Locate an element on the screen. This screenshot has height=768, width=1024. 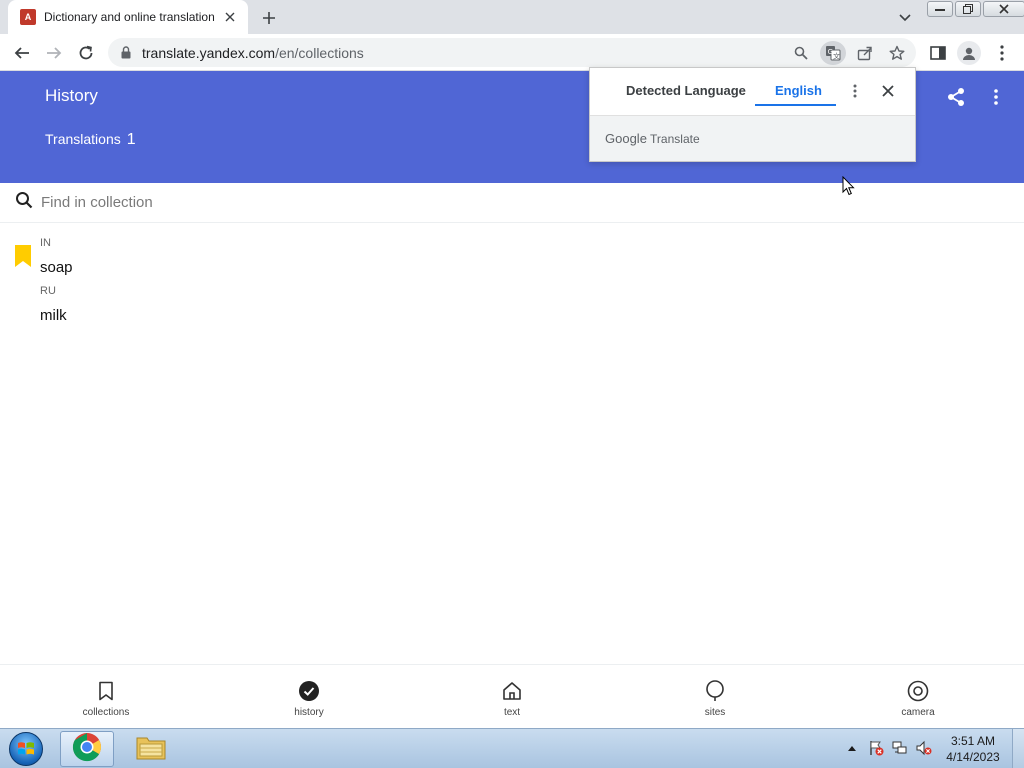
network-icon is located at coordinates (900, 748).